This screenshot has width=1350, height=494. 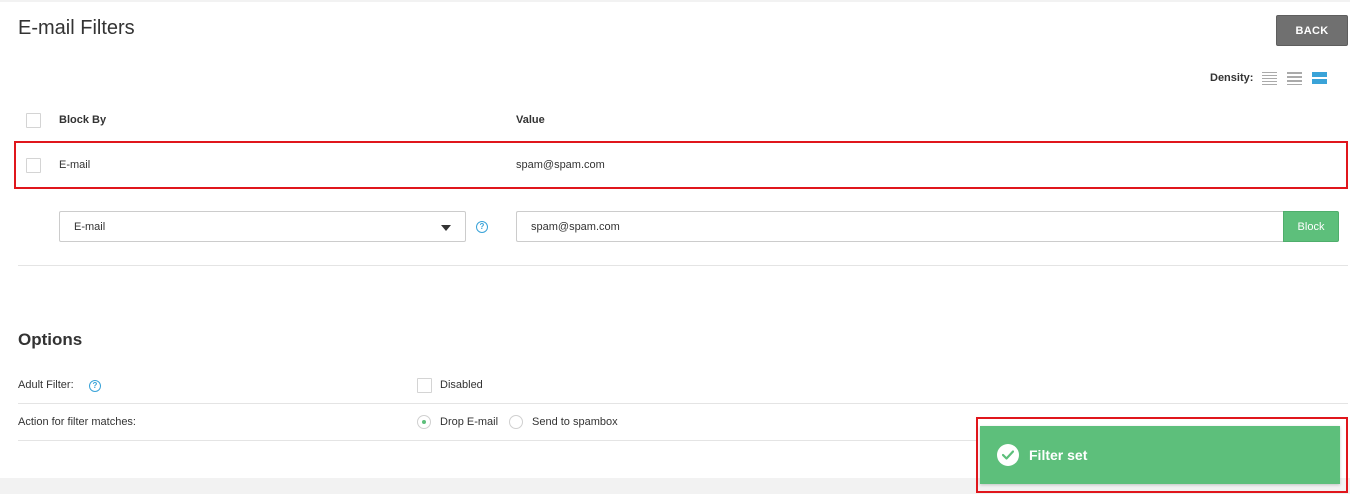 What do you see at coordinates (33, 120) in the screenshot?
I see `select-all-checkbox` at bounding box center [33, 120].